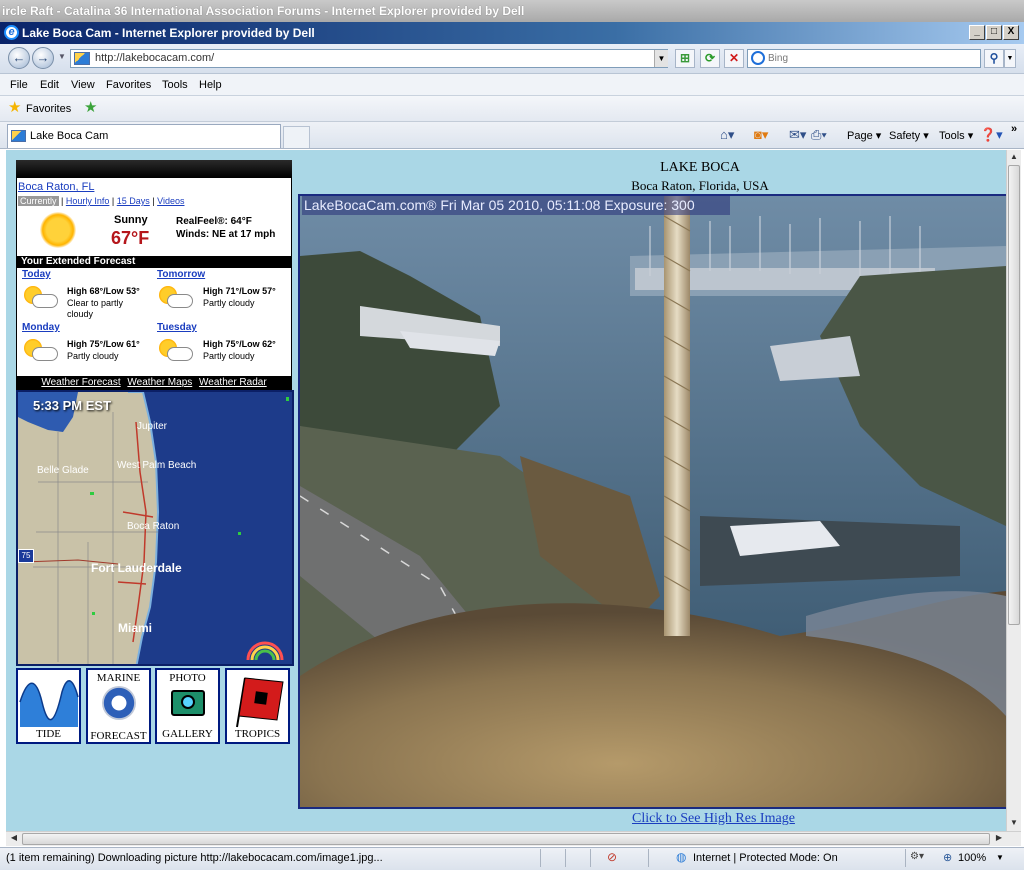 The image size is (1024, 870). Describe the element at coordinates (226, 234) in the screenshot. I see `wind: Winds: NE at 17 mph` at that location.